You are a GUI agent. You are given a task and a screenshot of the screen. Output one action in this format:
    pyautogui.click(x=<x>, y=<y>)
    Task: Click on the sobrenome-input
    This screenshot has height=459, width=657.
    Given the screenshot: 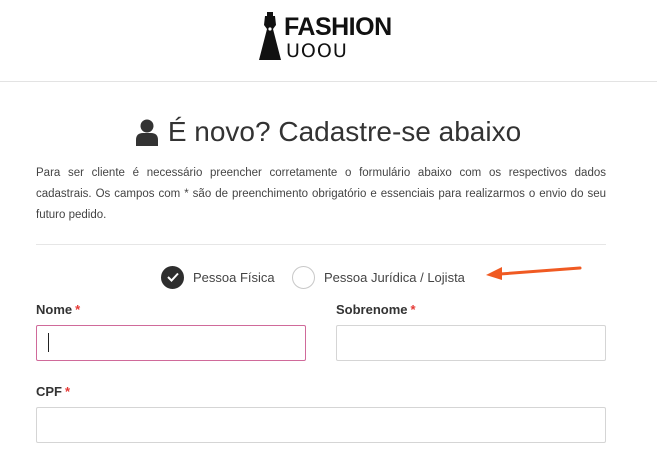 What is the action you would take?
    pyautogui.click(x=471, y=343)
    